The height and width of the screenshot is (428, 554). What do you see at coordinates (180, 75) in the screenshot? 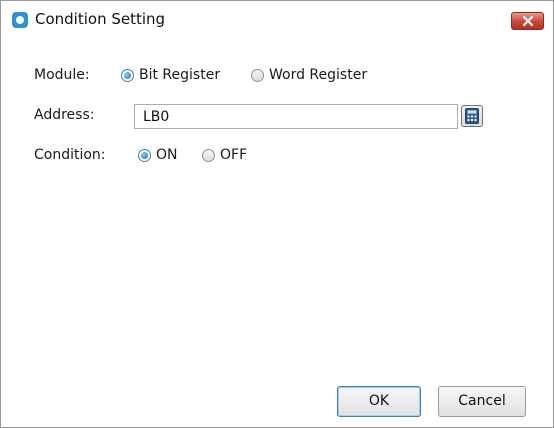
I see `radio-label: Bit Register` at bounding box center [180, 75].